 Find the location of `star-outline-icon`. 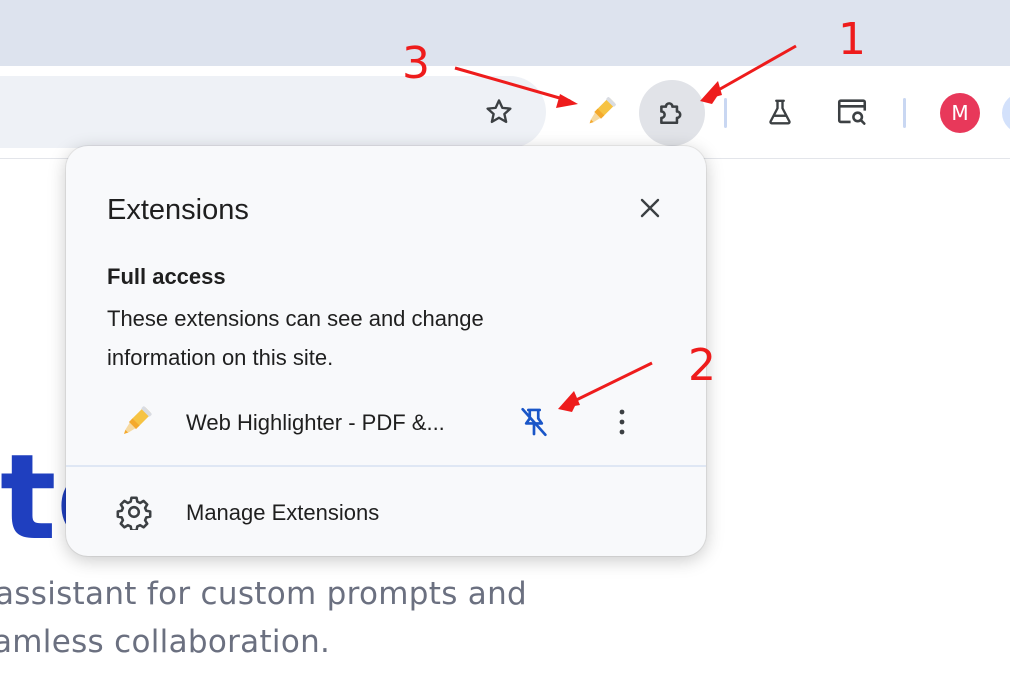

star-outline-icon is located at coordinates (499, 111).